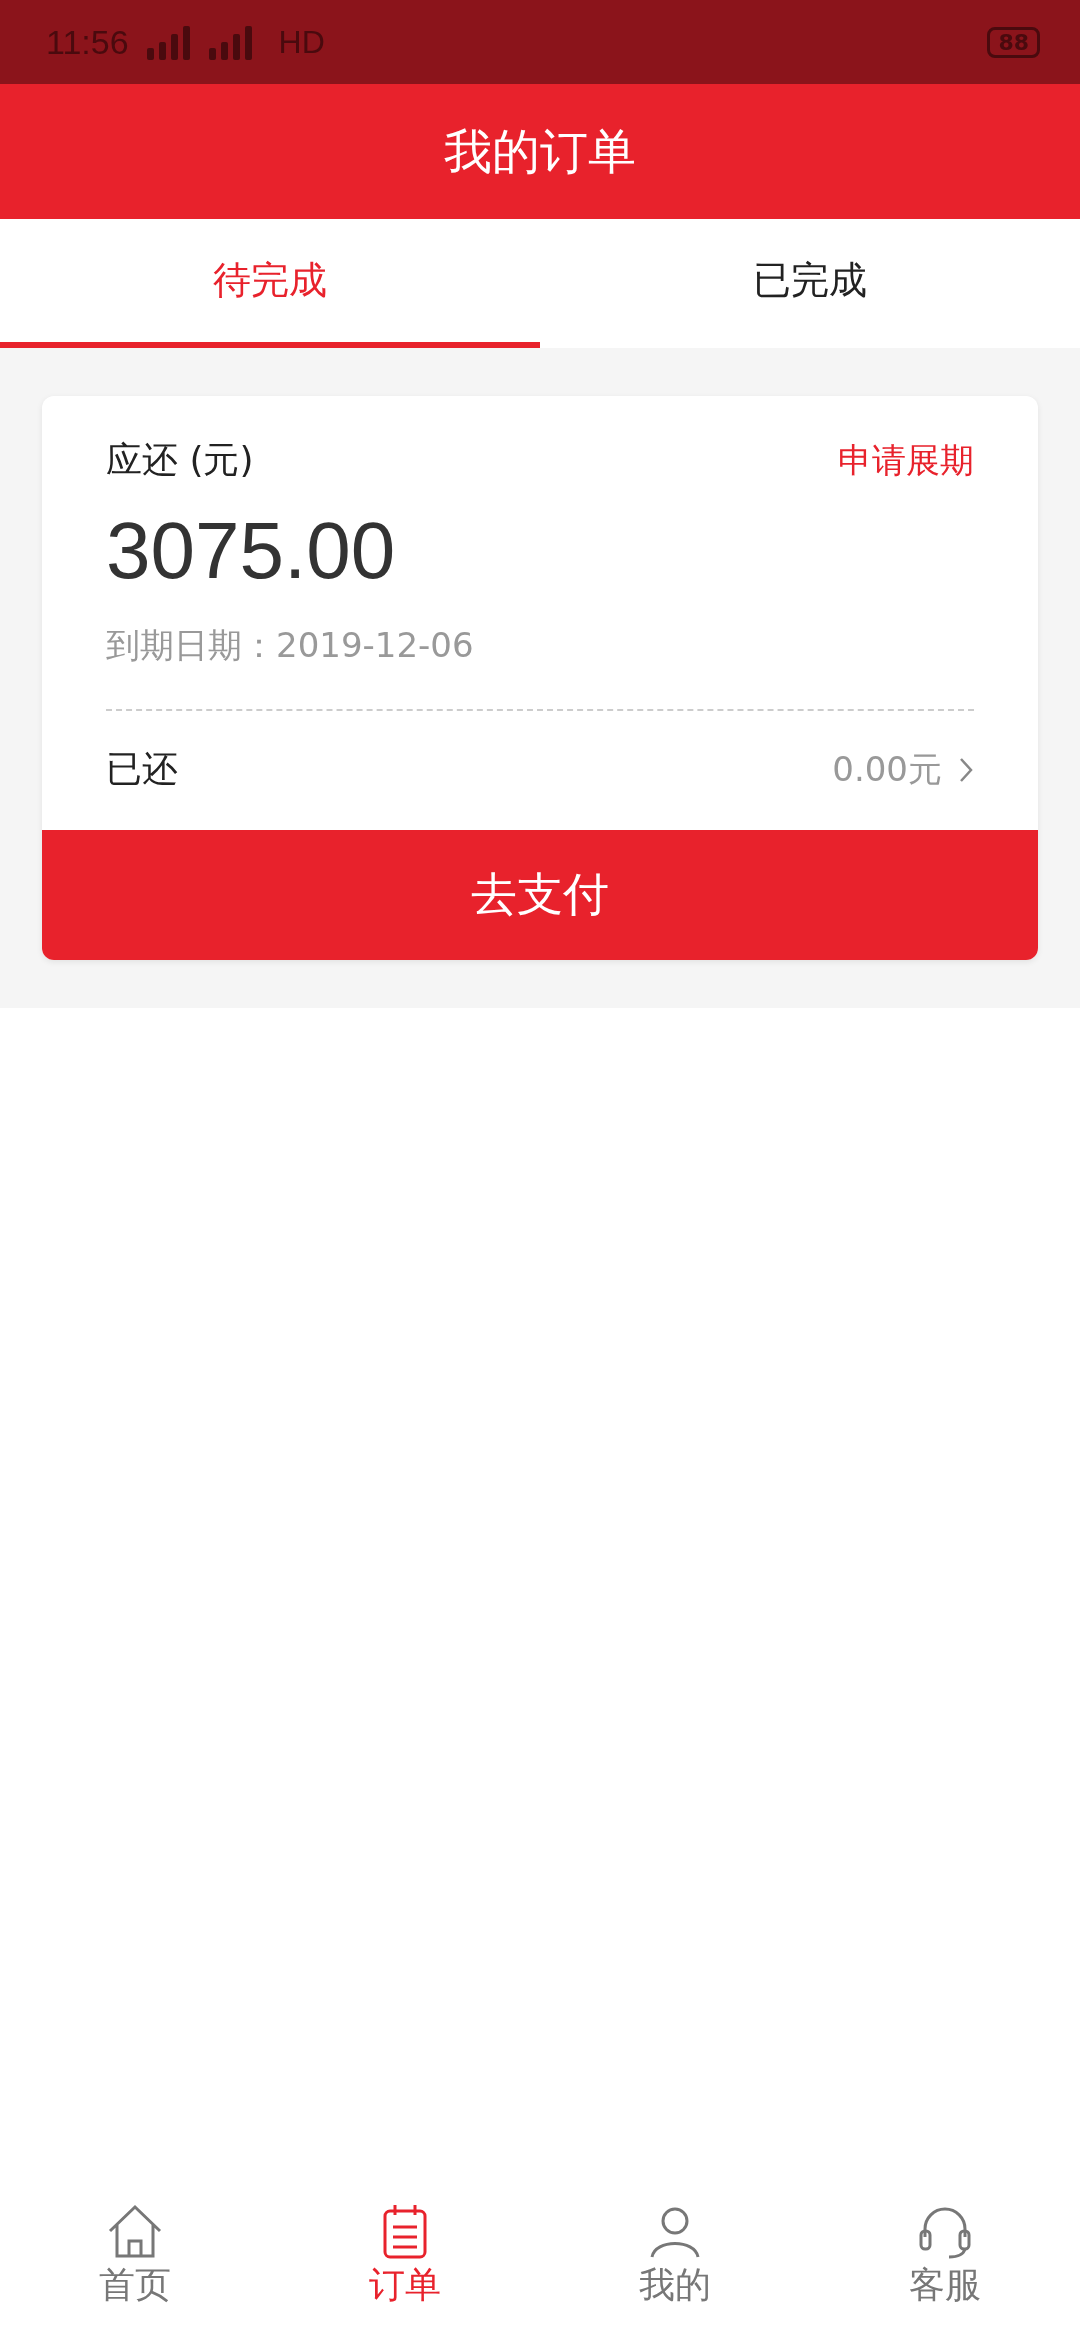  Describe the element at coordinates (540, 151) in the screenshot. I see `page-title: 我的订单` at that location.